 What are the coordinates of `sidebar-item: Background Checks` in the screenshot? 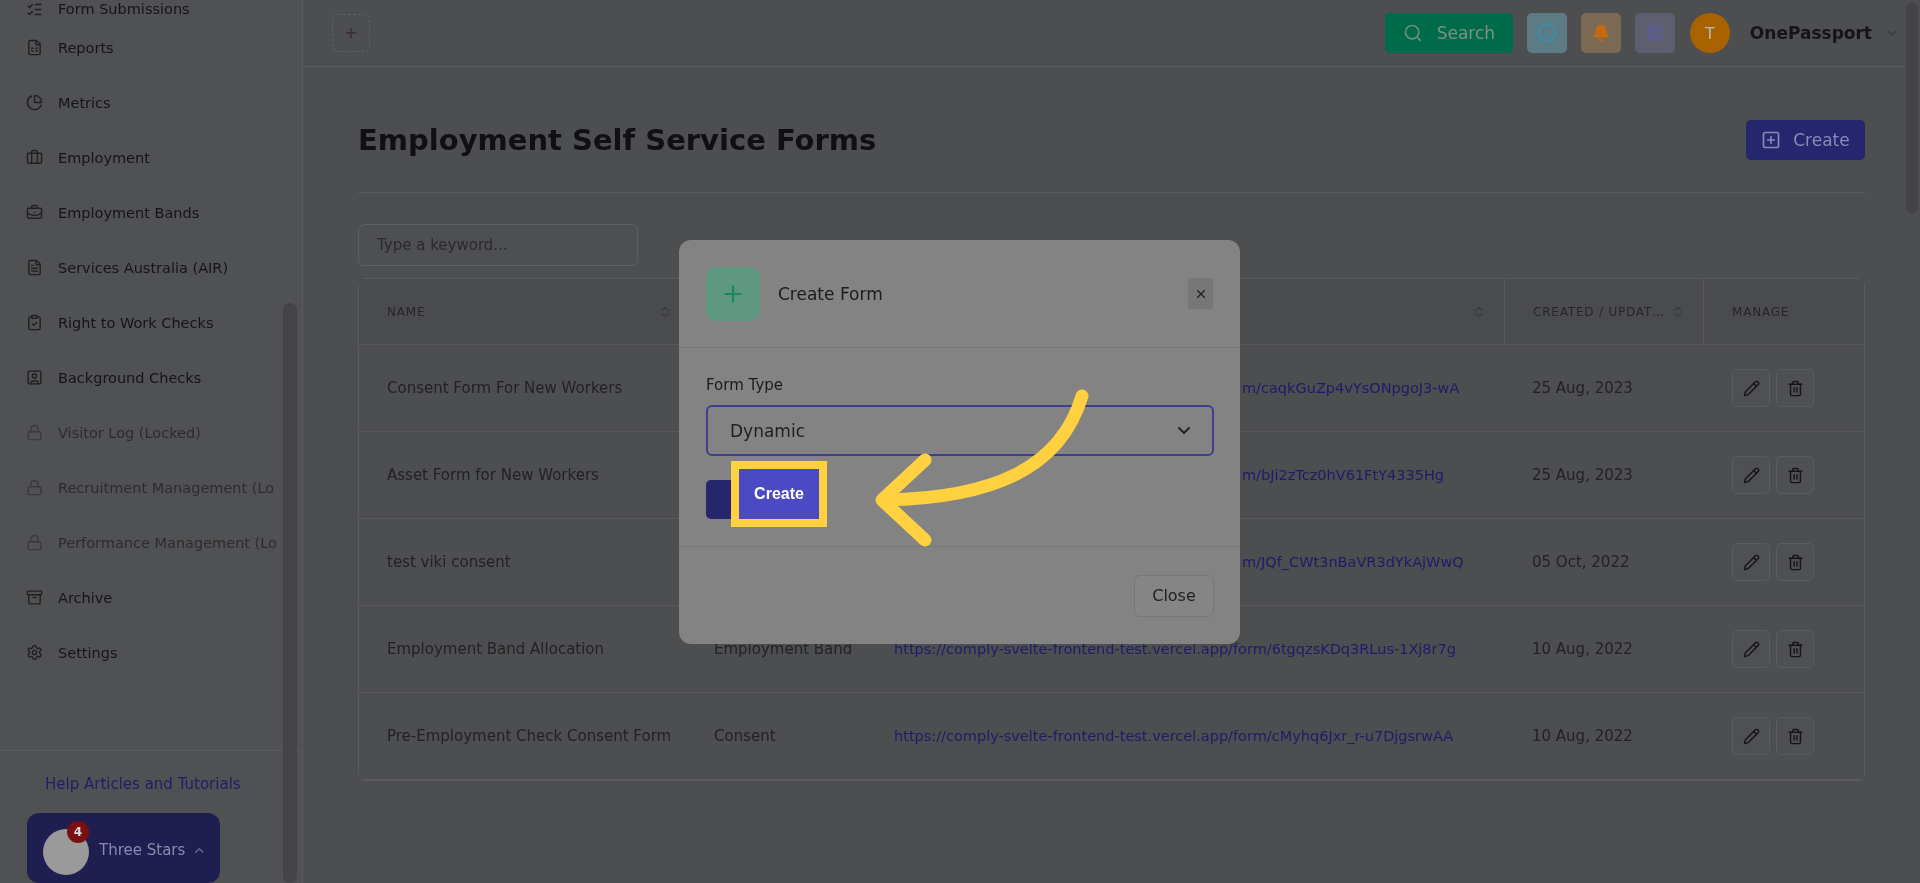 It's located at (114, 377).